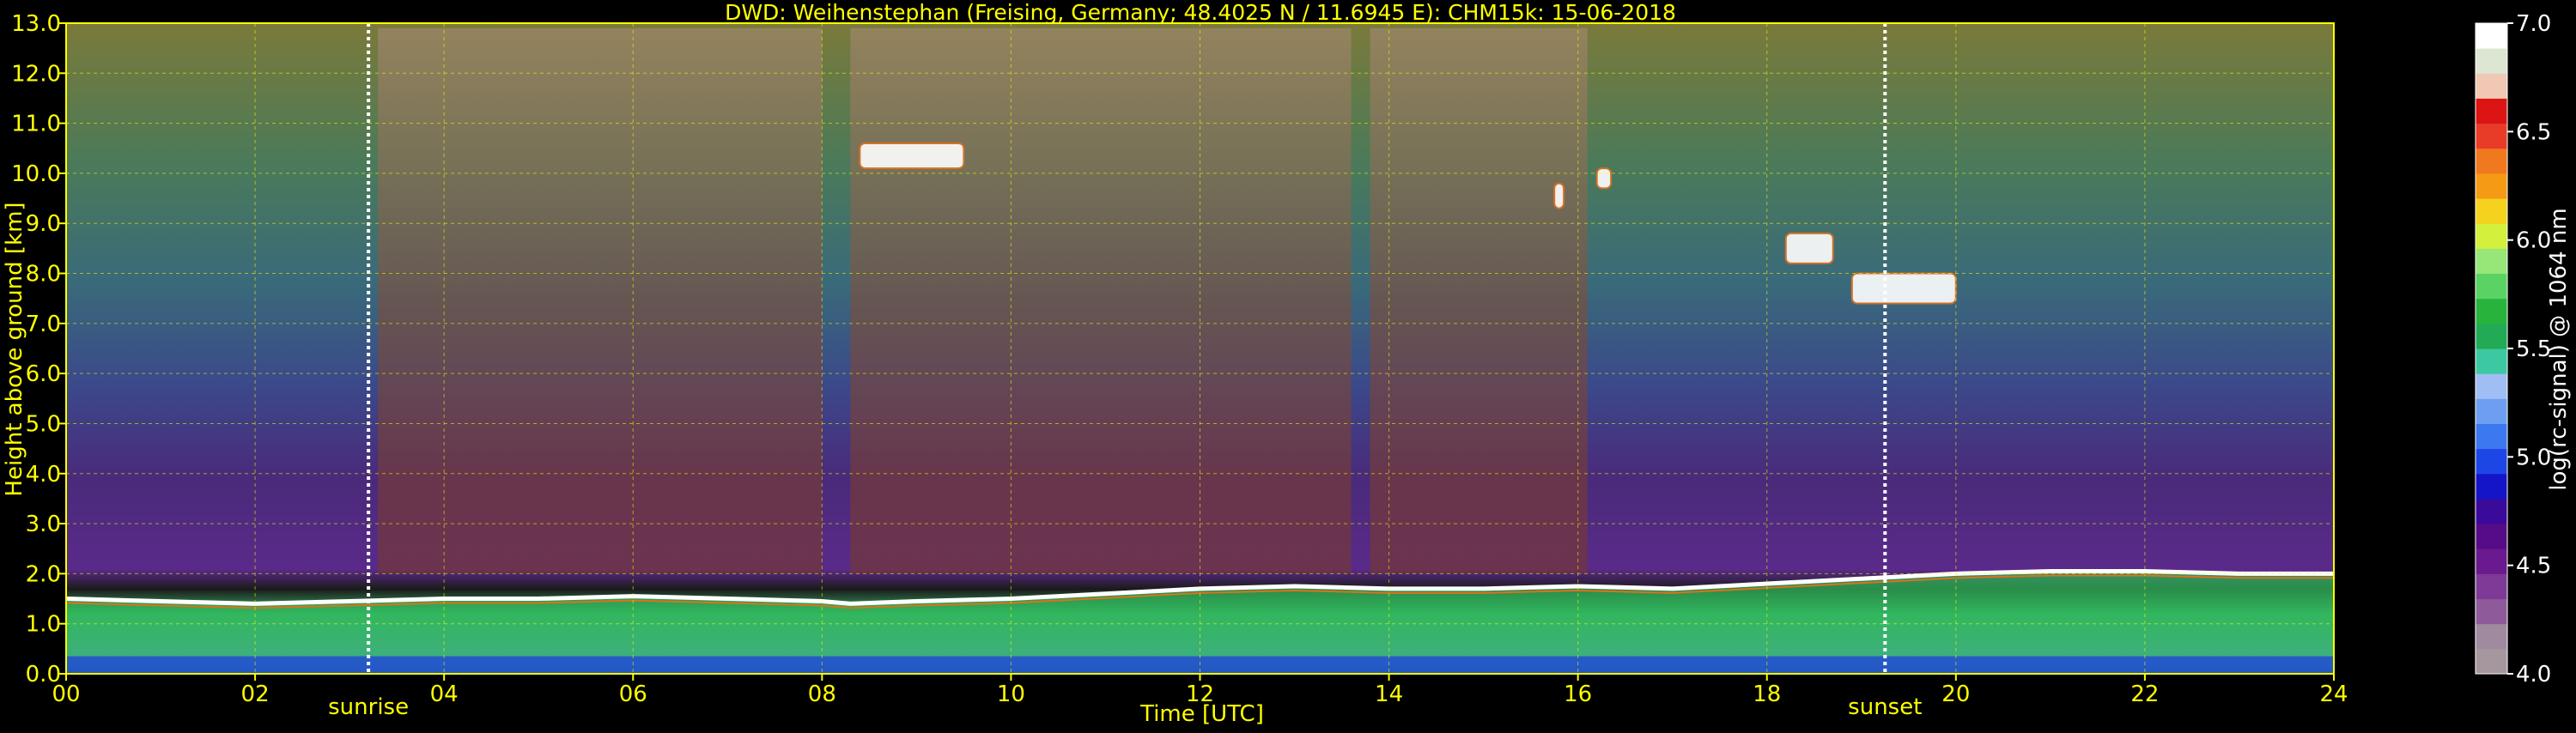  I want to click on y-tick-label: 1.0, so click(44, 625).